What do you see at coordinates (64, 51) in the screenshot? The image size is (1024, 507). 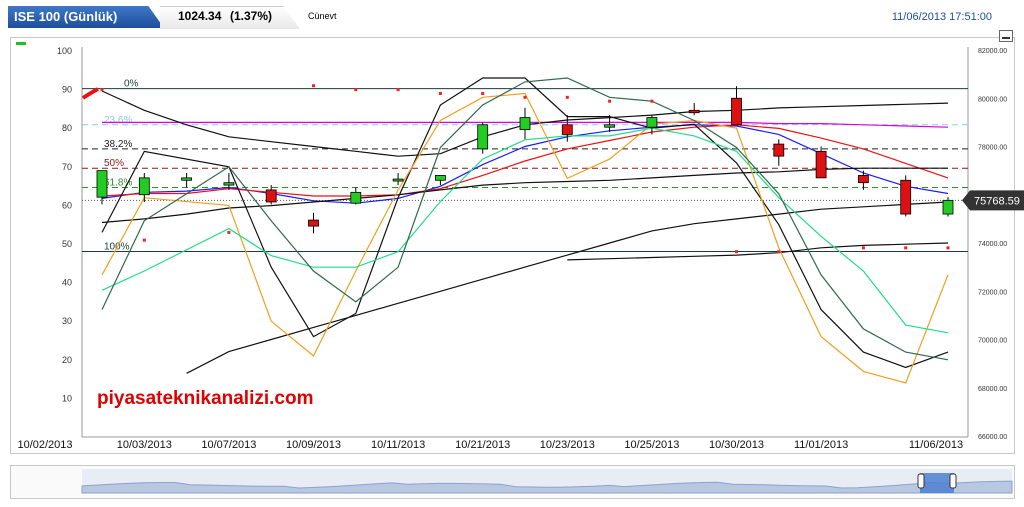 I see `left-tick-label: 100` at bounding box center [64, 51].